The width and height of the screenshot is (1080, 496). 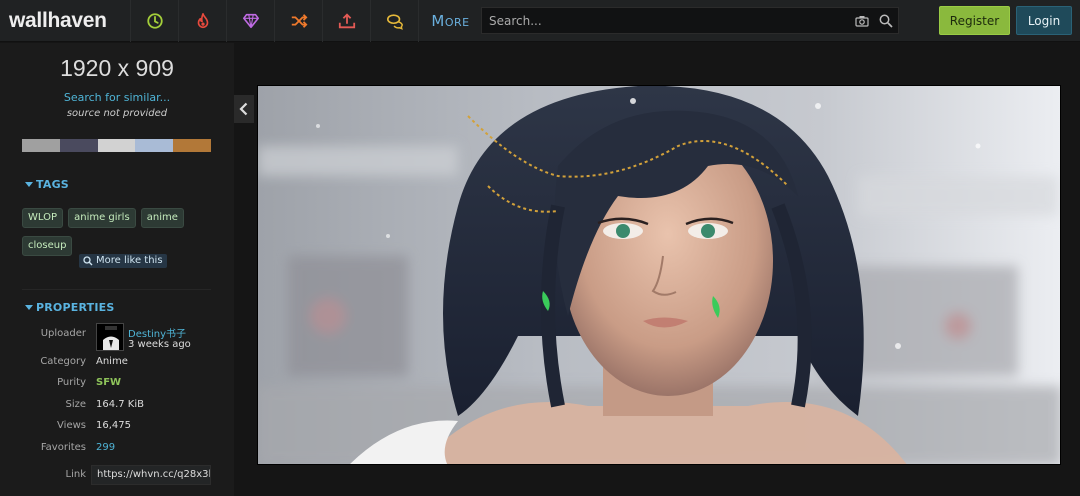 What do you see at coordinates (52, 184) in the screenshot?
I see `tags-title: TAGS` at bounding box center [52, 184].